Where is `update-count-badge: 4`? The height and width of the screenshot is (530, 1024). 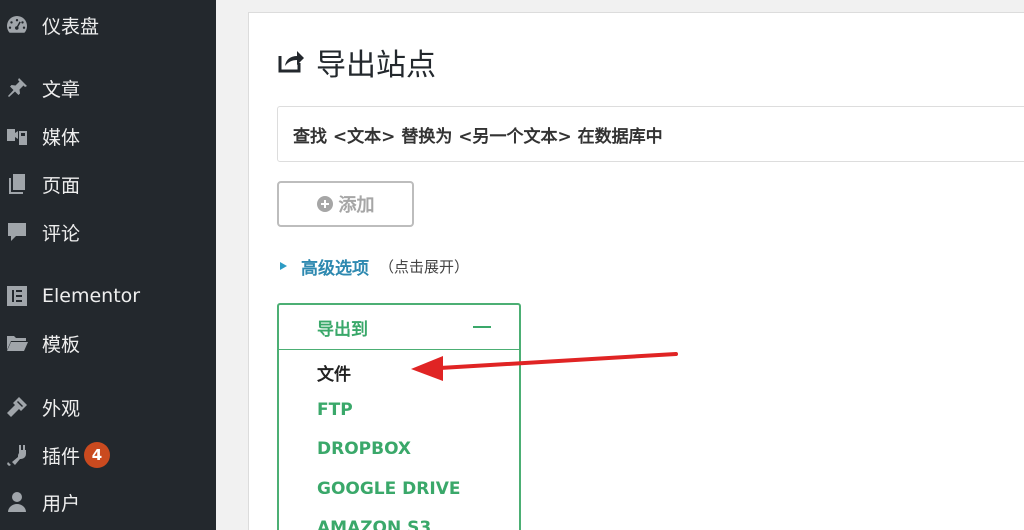
update-count-badge: 4 is located at coordinates (97, 455).